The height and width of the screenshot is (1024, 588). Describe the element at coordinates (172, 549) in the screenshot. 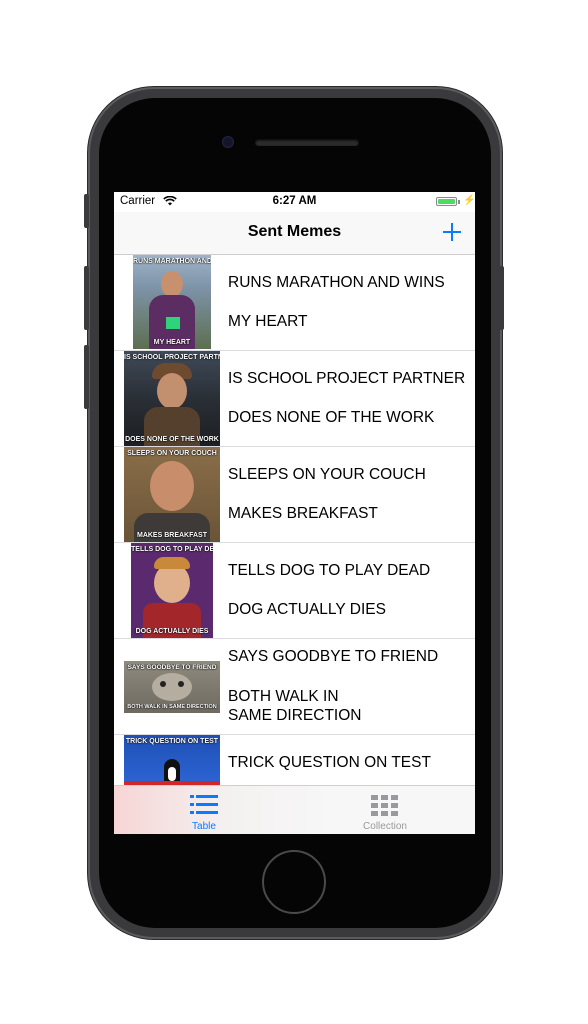

I see `thumbnail-top-caption: TELLS DOG TO PLAY DEAD` at that location.